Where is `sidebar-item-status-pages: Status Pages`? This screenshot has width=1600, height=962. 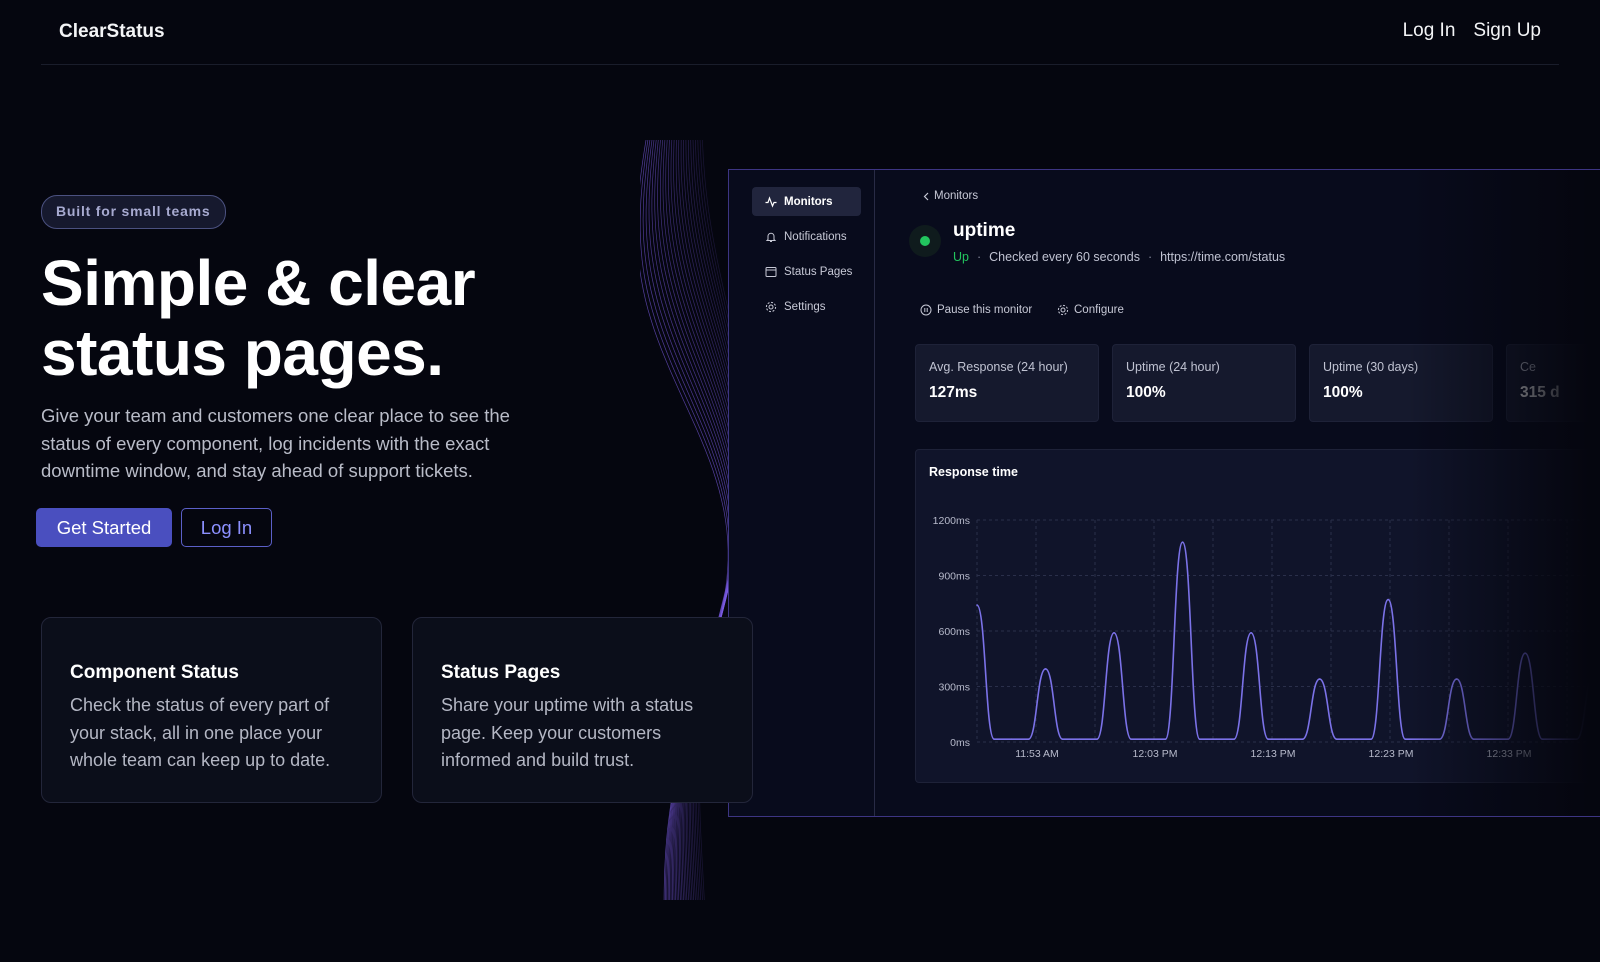 sidebar-item-status-pages: Status Pages is located at coordinates (806, 271).